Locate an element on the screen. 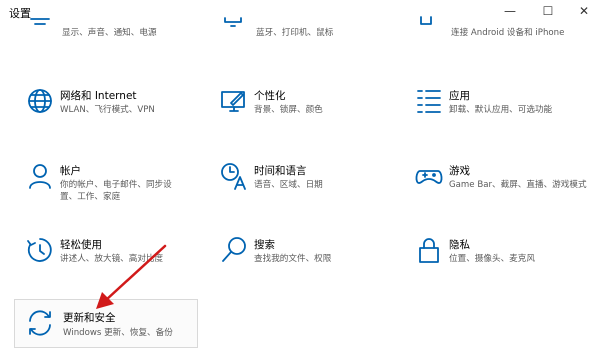 This screenshot has width=600, height=348. minimize-button: — is located at coordinates (510, 11).